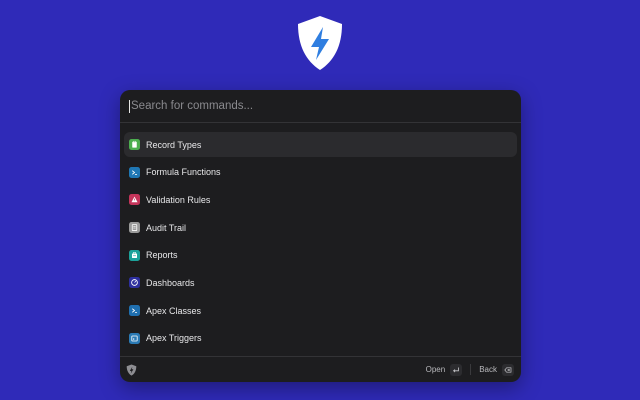 Image resolution: width=640 pixels, height=400 pixels. Describe the element at coordinates (320, 282) in the screenshot. I see `command-item-dashboards: Dashboards` at that location.